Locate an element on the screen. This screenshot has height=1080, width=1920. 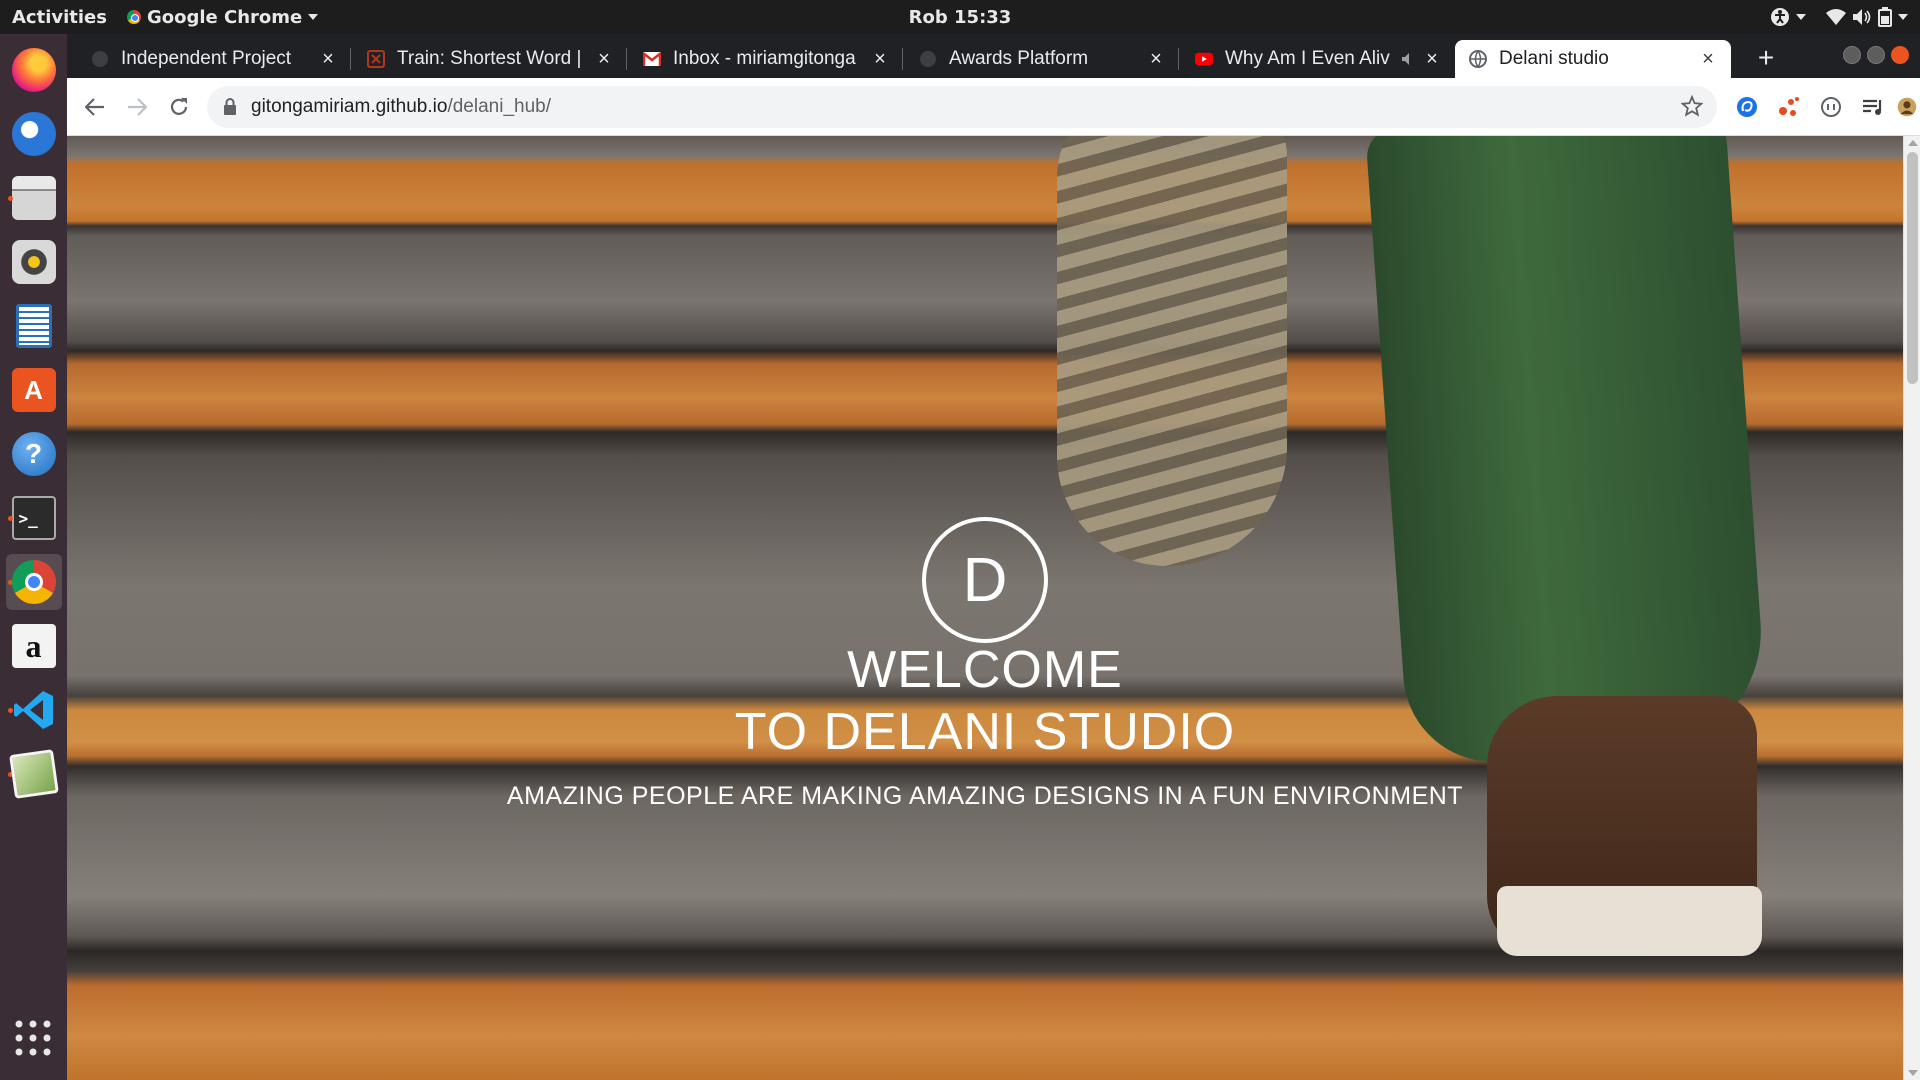
back-button is located at coordinates (95, 107).